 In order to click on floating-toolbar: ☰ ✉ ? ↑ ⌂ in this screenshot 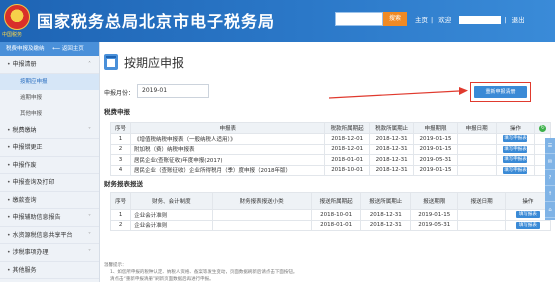, I will do `click(550, 179)`.